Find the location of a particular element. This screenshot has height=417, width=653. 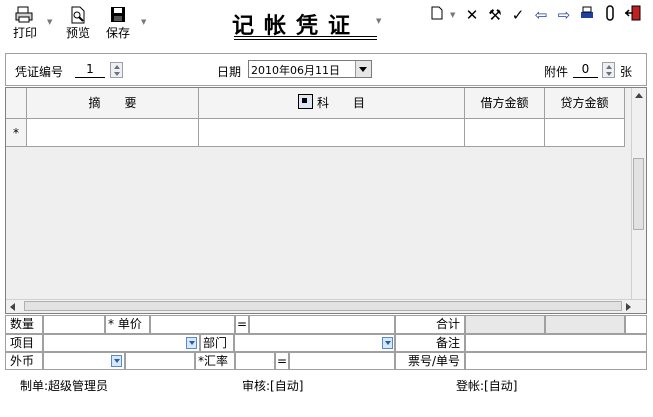

department-label-cell: 部门 is located at coordinates (217, 343).